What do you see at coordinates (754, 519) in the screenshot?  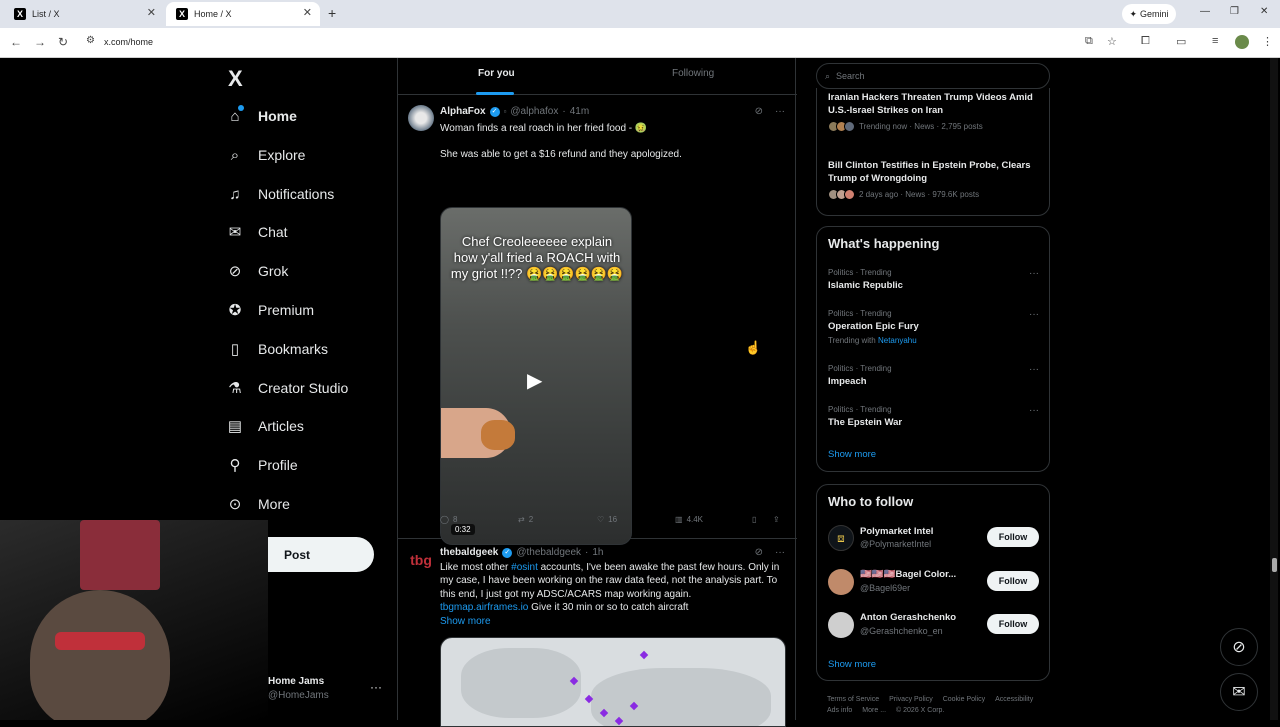 I see `bookmark-button: ▯` at bounding box center [754, 519].